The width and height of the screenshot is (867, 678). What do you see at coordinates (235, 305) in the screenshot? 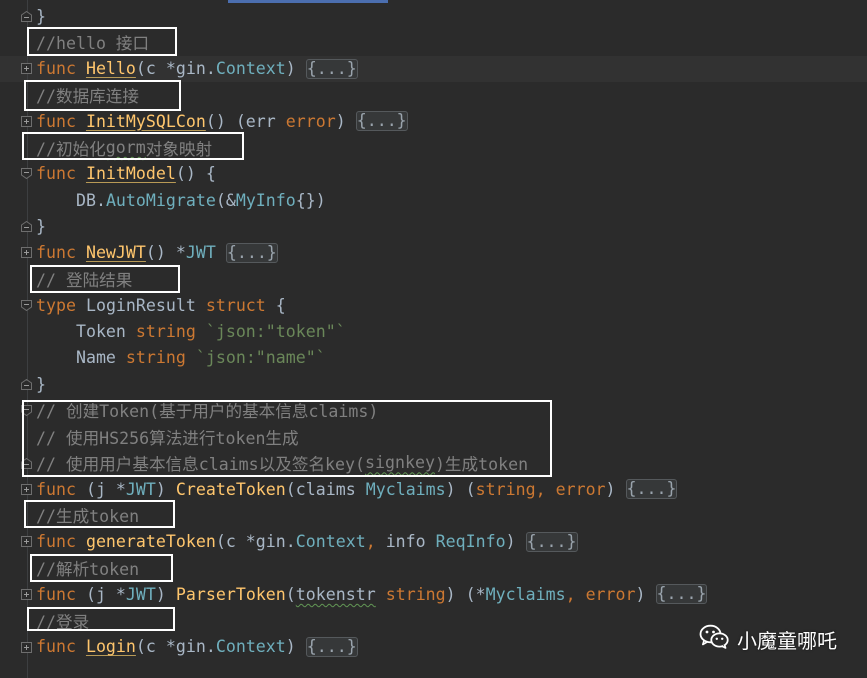
I see `code-keyword: struct` at bounding box center [235, 305].